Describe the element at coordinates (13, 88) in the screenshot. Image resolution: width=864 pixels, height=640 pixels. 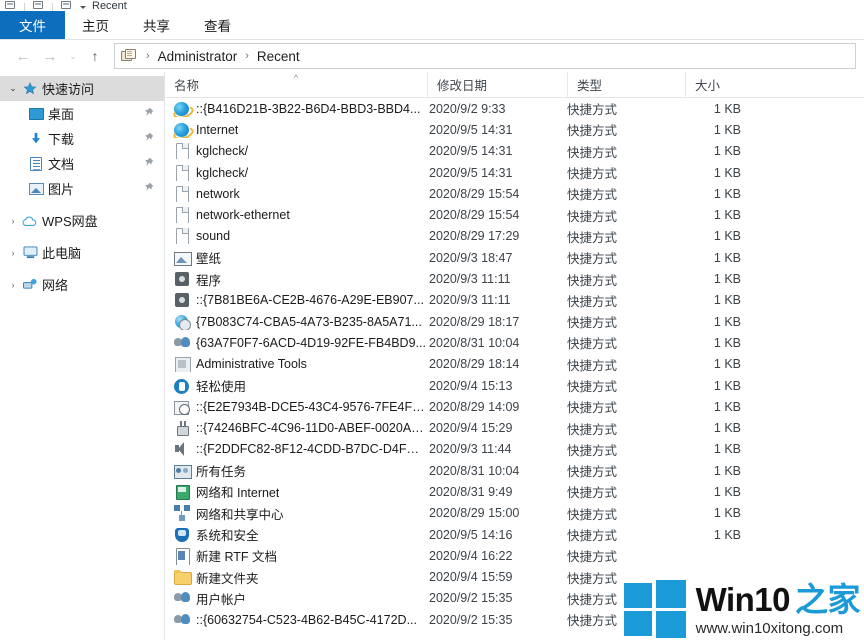
I see `chevron-down-icon: ⌄` at that location.